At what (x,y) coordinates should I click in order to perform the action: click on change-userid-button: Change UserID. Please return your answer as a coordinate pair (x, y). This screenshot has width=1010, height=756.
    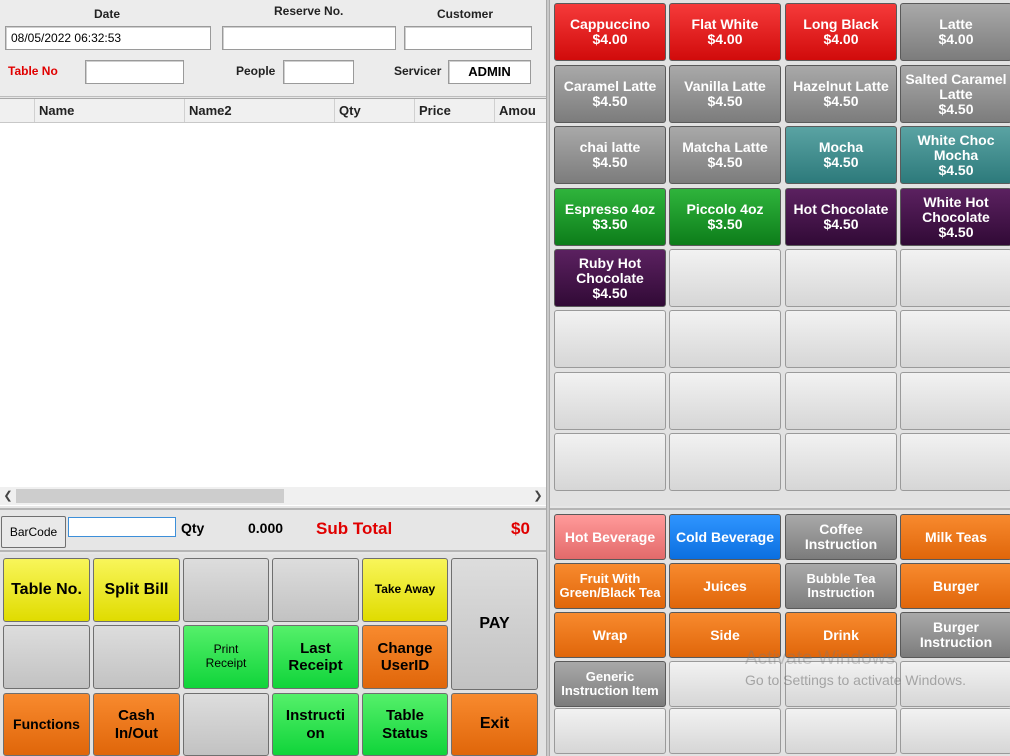
    Looking at the image, I should click on (405, 657).